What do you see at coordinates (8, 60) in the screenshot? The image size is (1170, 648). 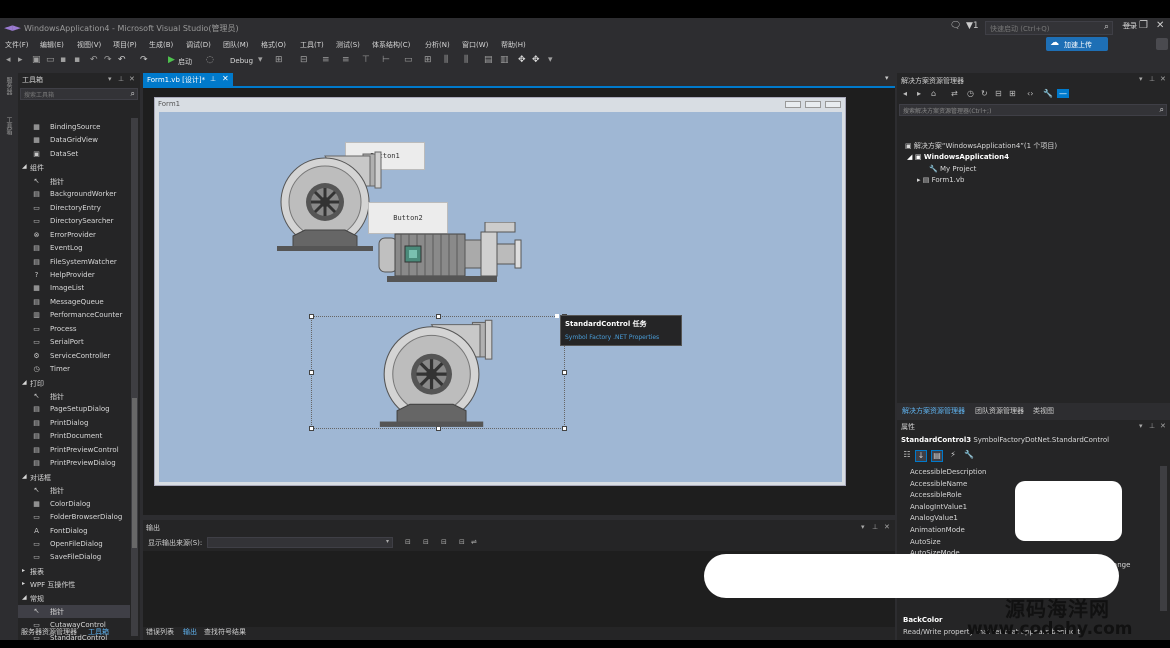 I see `back-icon: ◂` at bounding box center [8, 60].